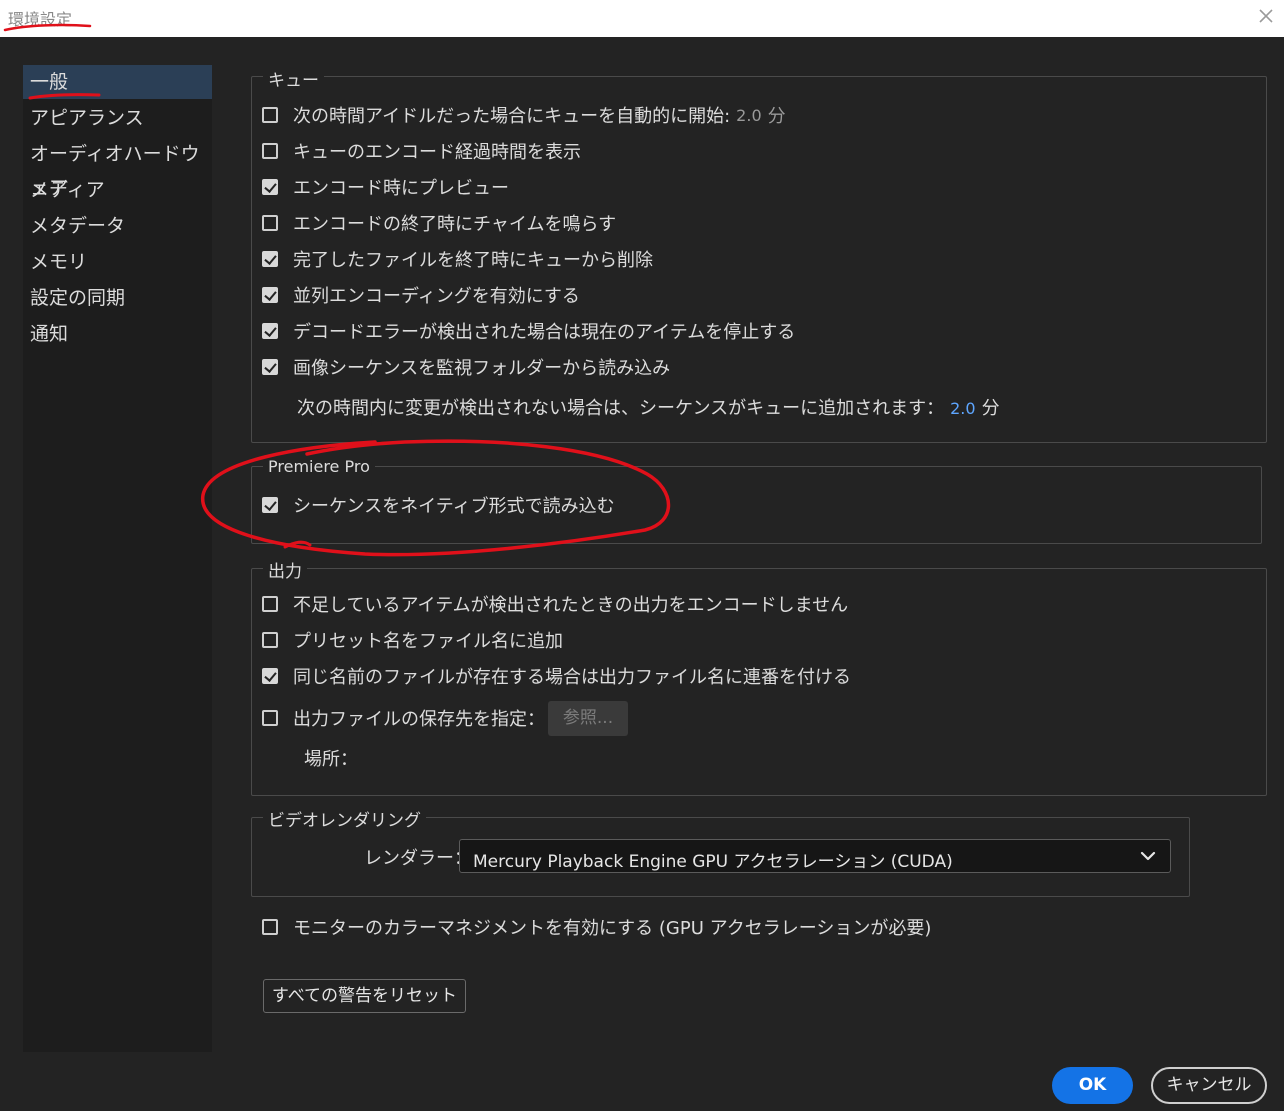  What do you see at coordinates (544, 332) in the screenshot?
I see `option-label: デコードエラーが検出された場合は現在のアイテムを停止する` at bounding box center [544, 332].